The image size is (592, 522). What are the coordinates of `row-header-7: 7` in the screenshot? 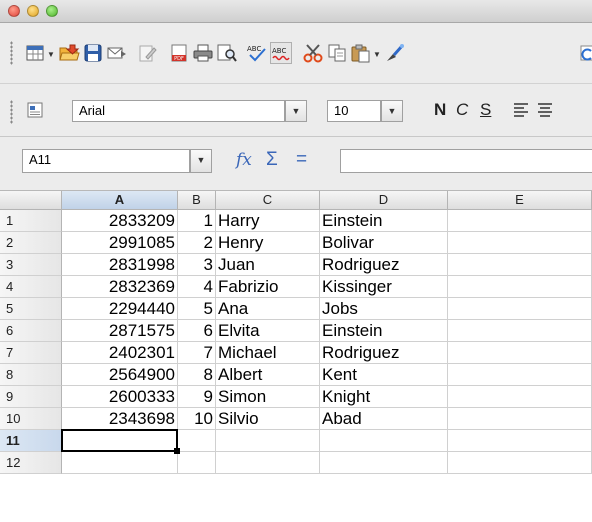 It's located at (31, 353).